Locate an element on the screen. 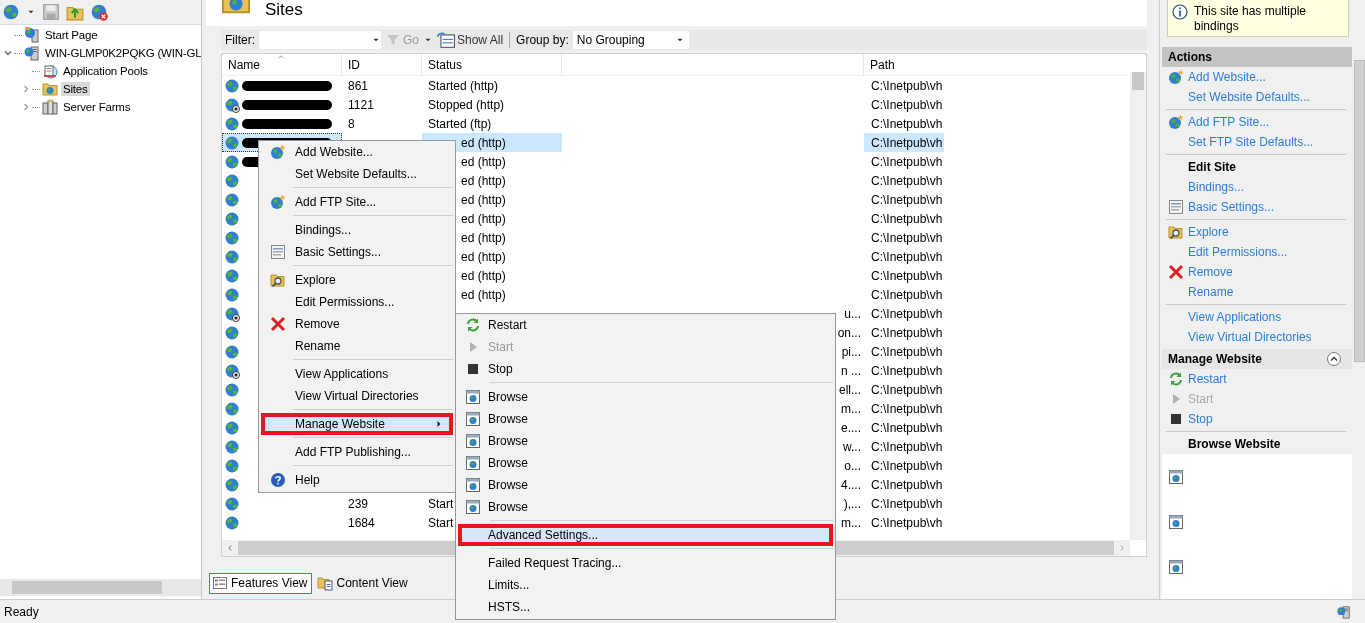 This screenshot has width=1365, height=623. actions-header: Actions is located at coordinates (1257, 57).